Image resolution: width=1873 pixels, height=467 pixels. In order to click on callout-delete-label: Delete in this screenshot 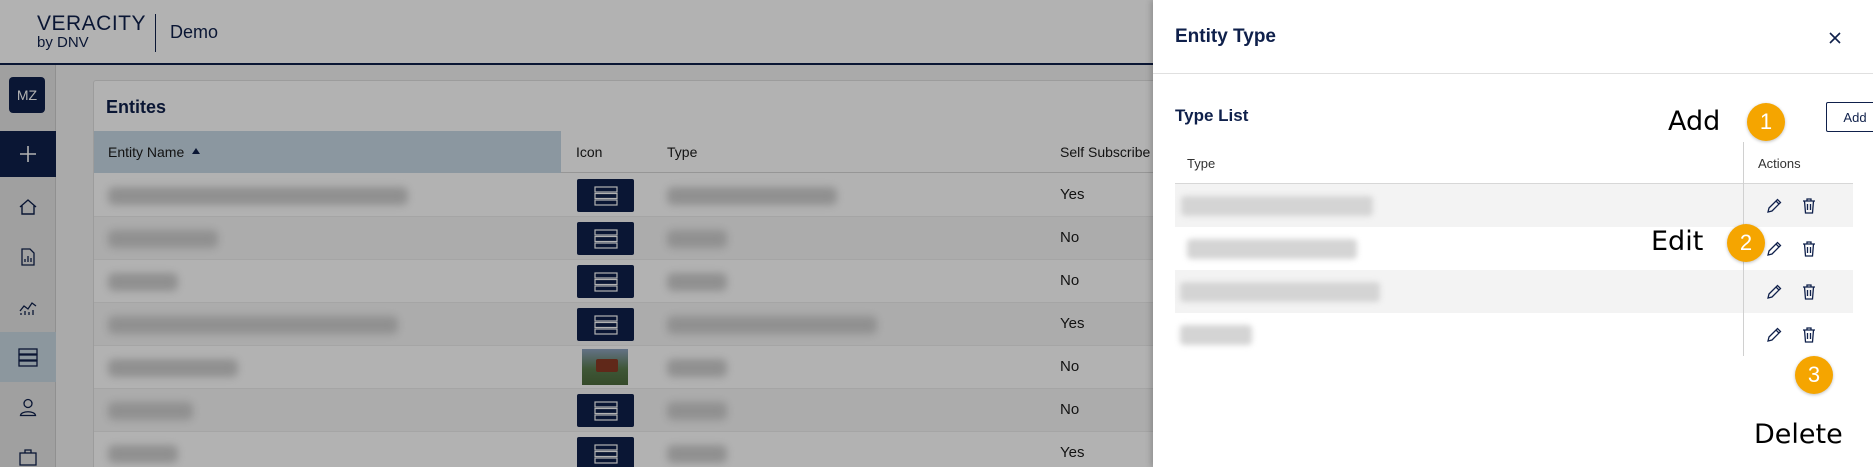, I will do `click(1798, 434)`.